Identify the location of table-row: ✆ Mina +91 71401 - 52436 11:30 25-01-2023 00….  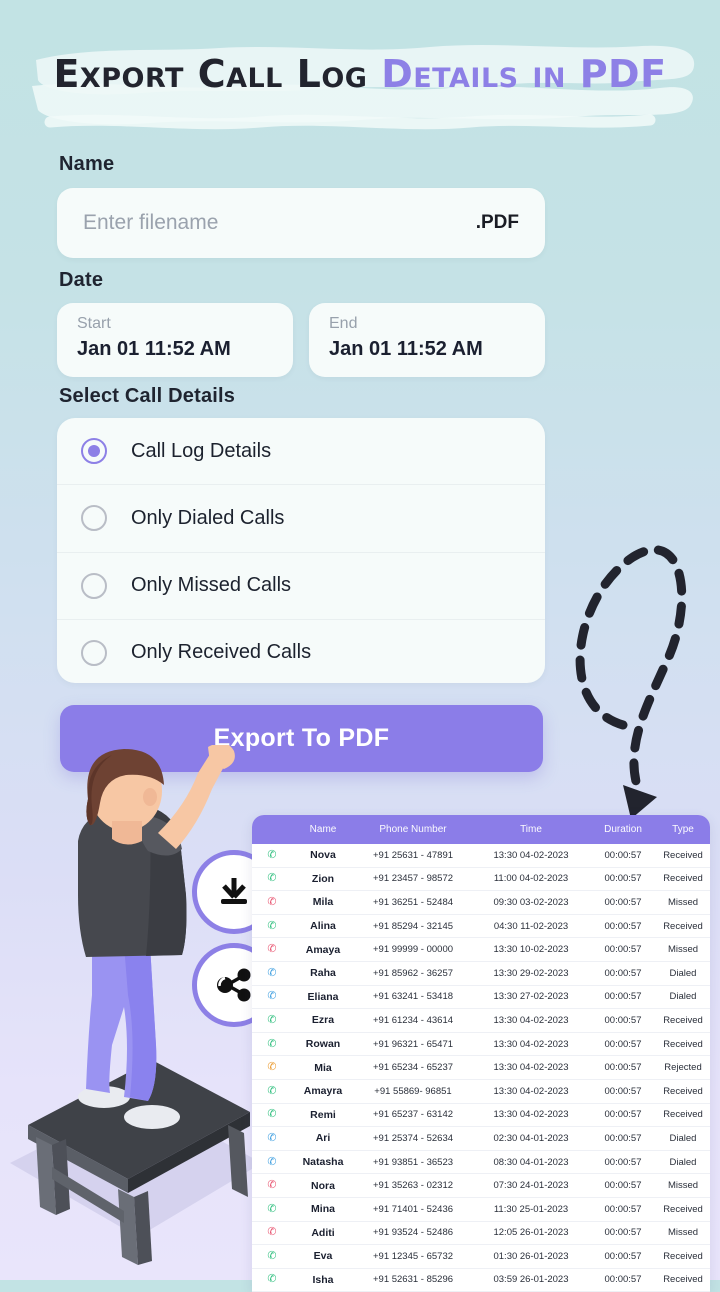
(481, 1210).